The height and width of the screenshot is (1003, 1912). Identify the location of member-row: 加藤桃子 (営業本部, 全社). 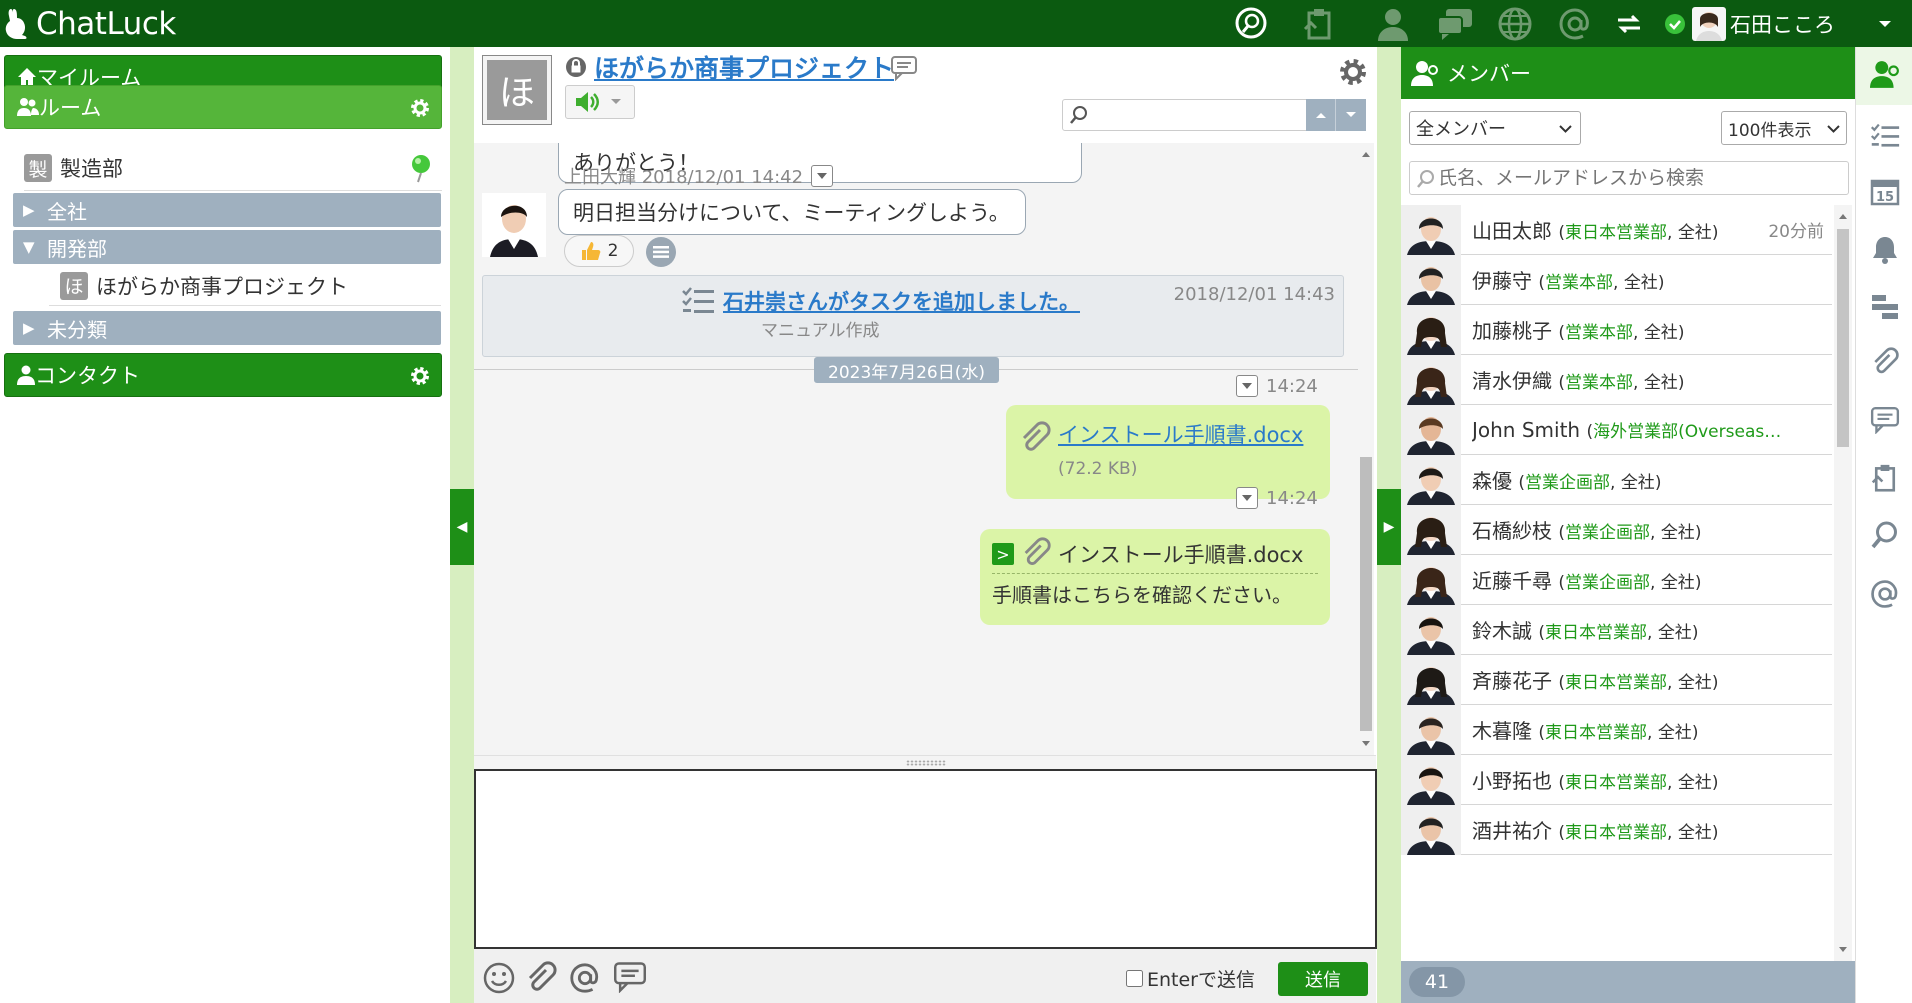
(1616, 329).